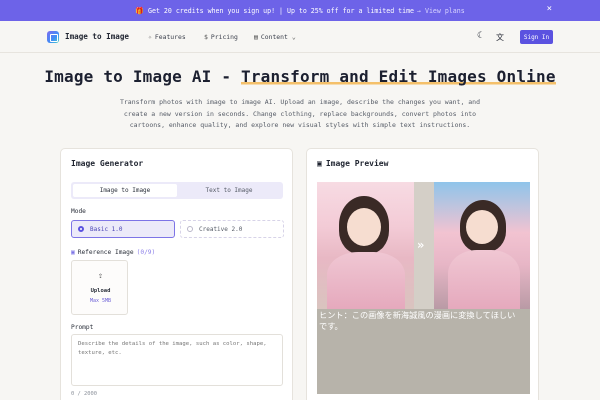 This screenshot has height=400, width=600. What do you see at coordinates (536, 37) in the screenshot?
I see `sign-in-button: Sign In` at bounding box center [536, 37].